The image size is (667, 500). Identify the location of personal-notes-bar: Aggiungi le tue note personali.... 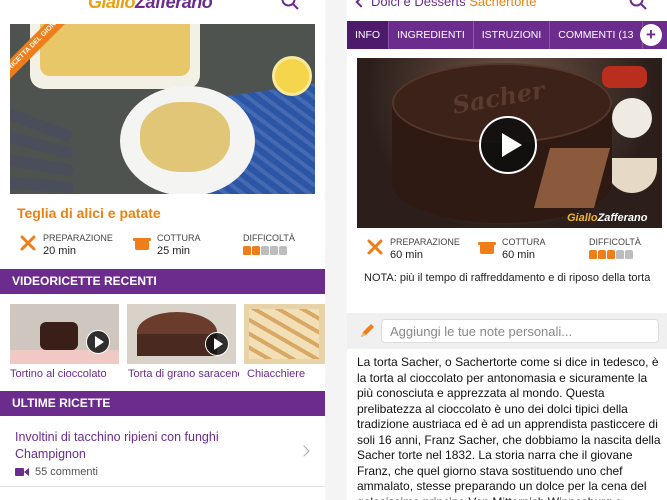
(507, 331).